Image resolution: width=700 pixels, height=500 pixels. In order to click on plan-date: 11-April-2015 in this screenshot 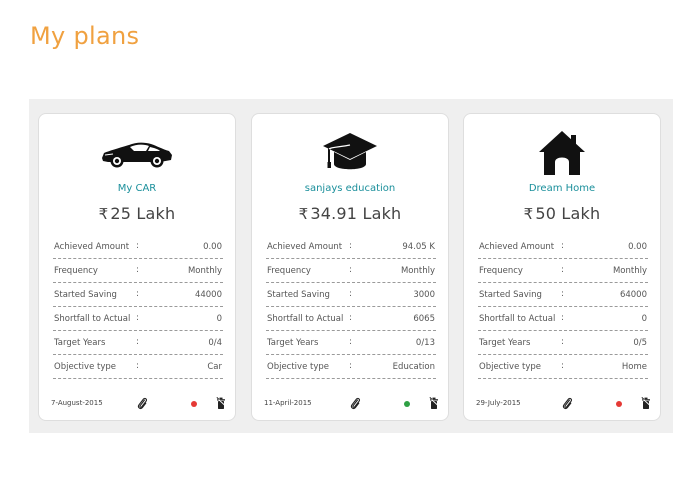, I will do `click(288, 403)`.